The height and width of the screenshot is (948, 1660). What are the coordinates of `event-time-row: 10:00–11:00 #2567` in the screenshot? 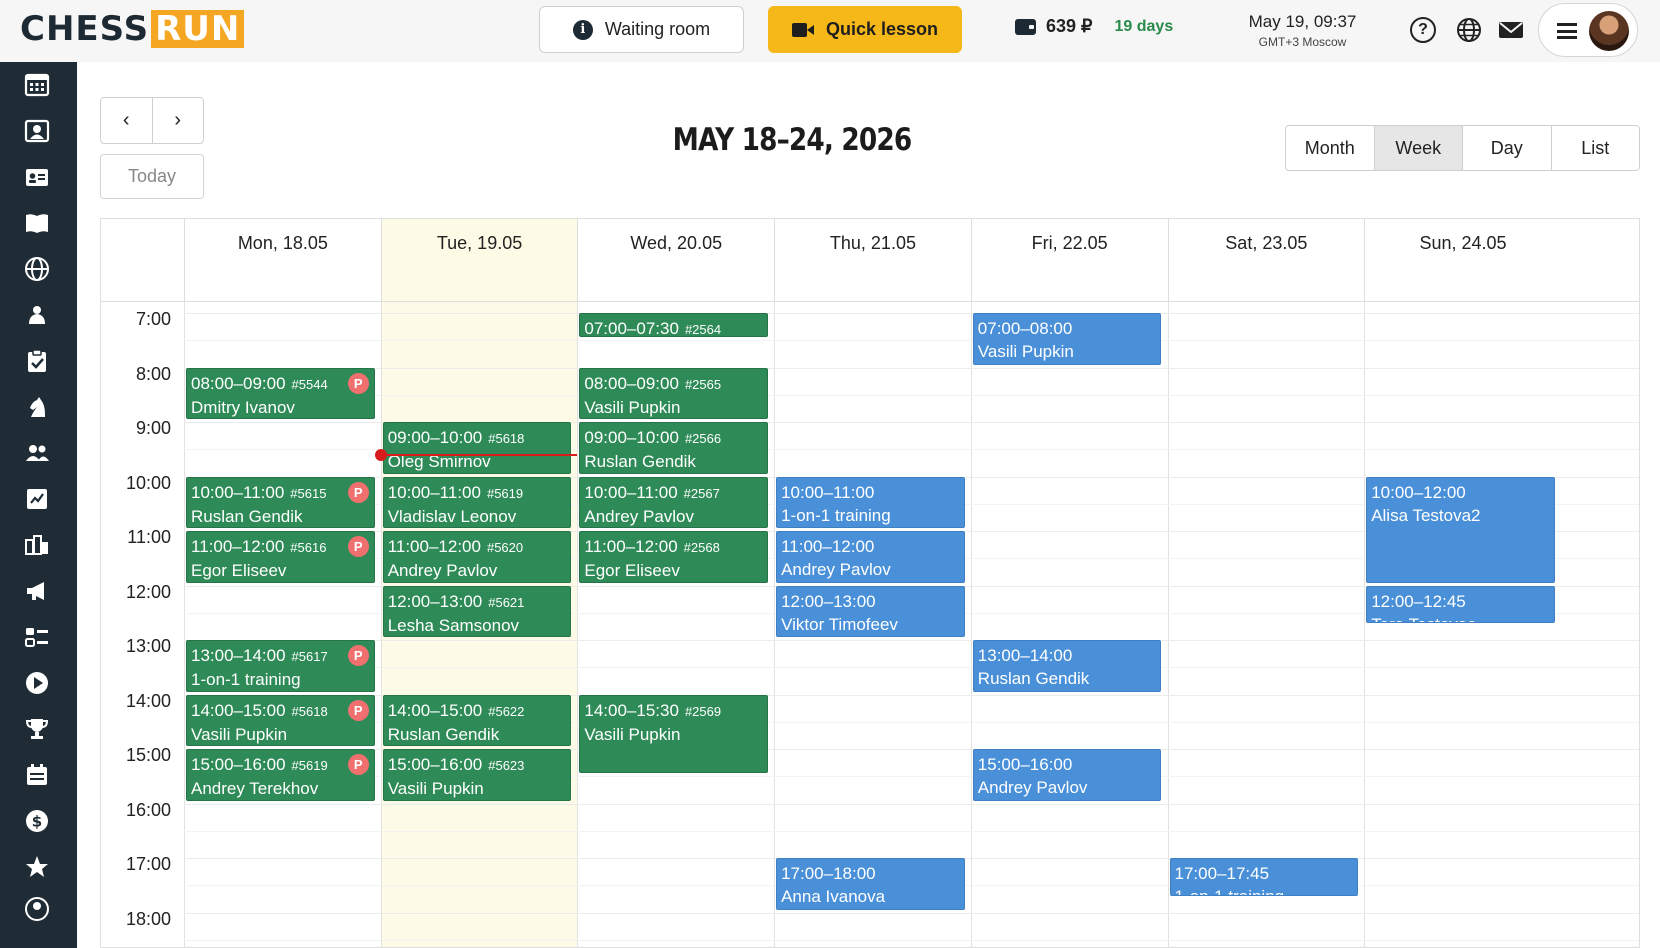 It's located at (673, 493).